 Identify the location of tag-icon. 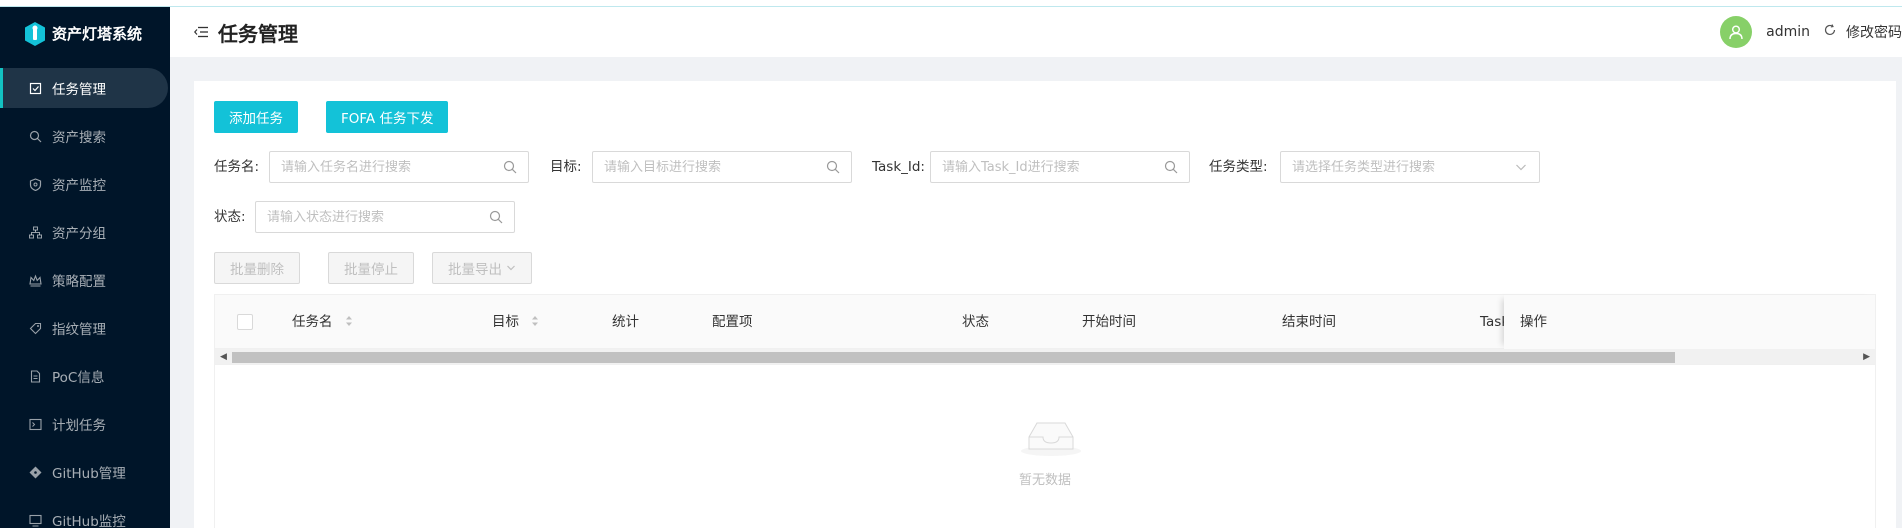
(35, 328).